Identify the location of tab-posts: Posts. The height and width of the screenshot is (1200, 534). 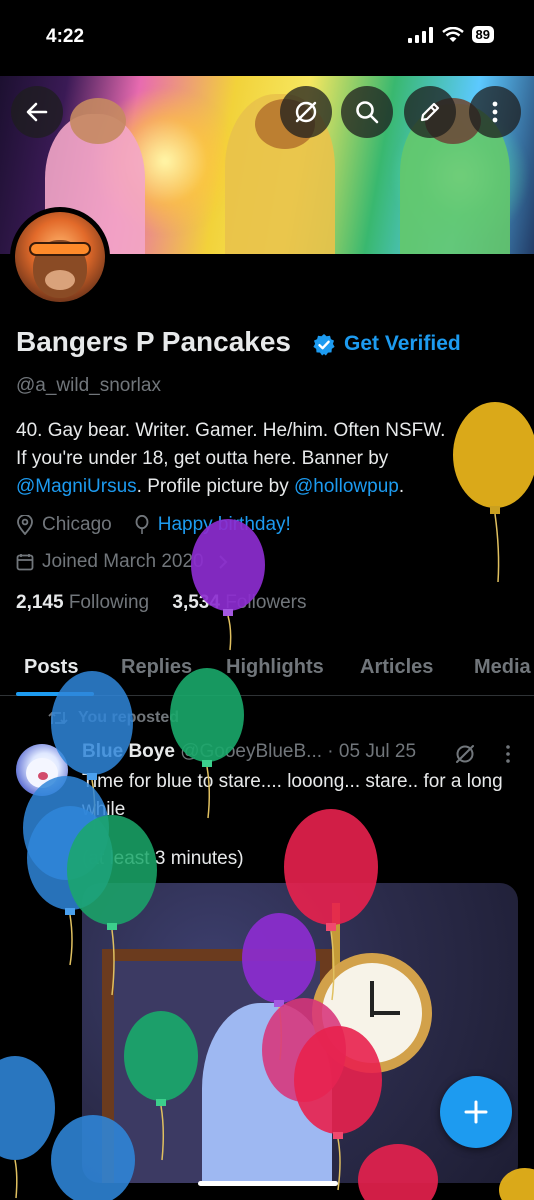
(51, 667).